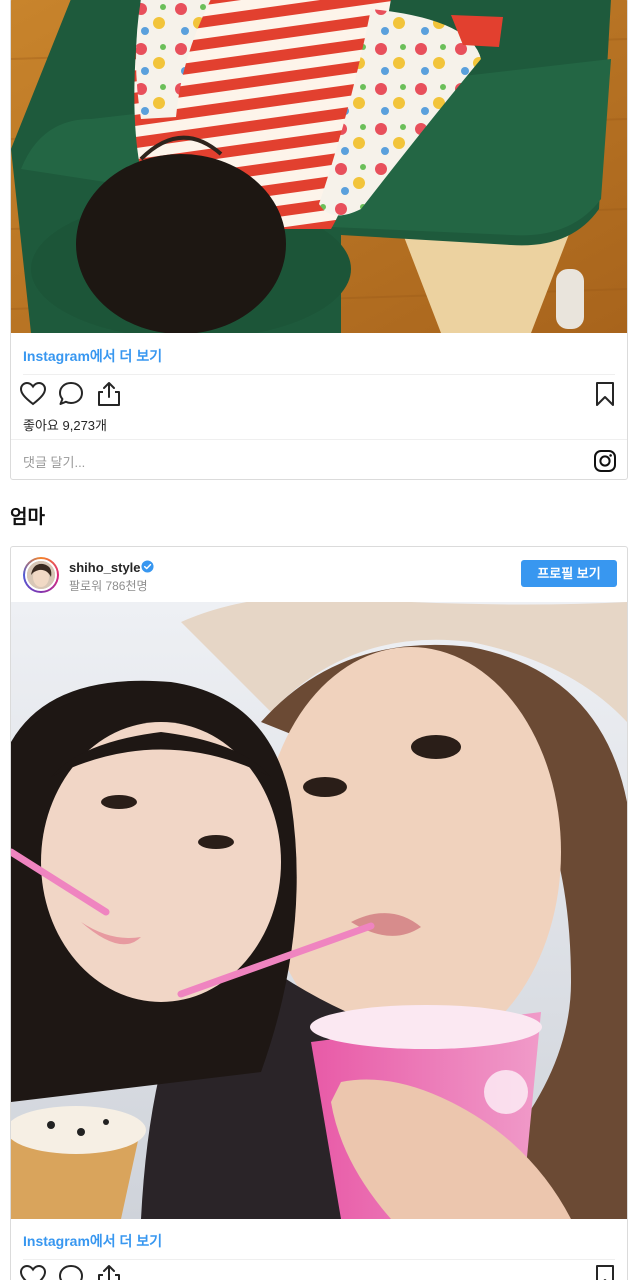  Describe the element at coordinates (147, 566) in the screenshot. I see `verified-badge-icon` at that location.